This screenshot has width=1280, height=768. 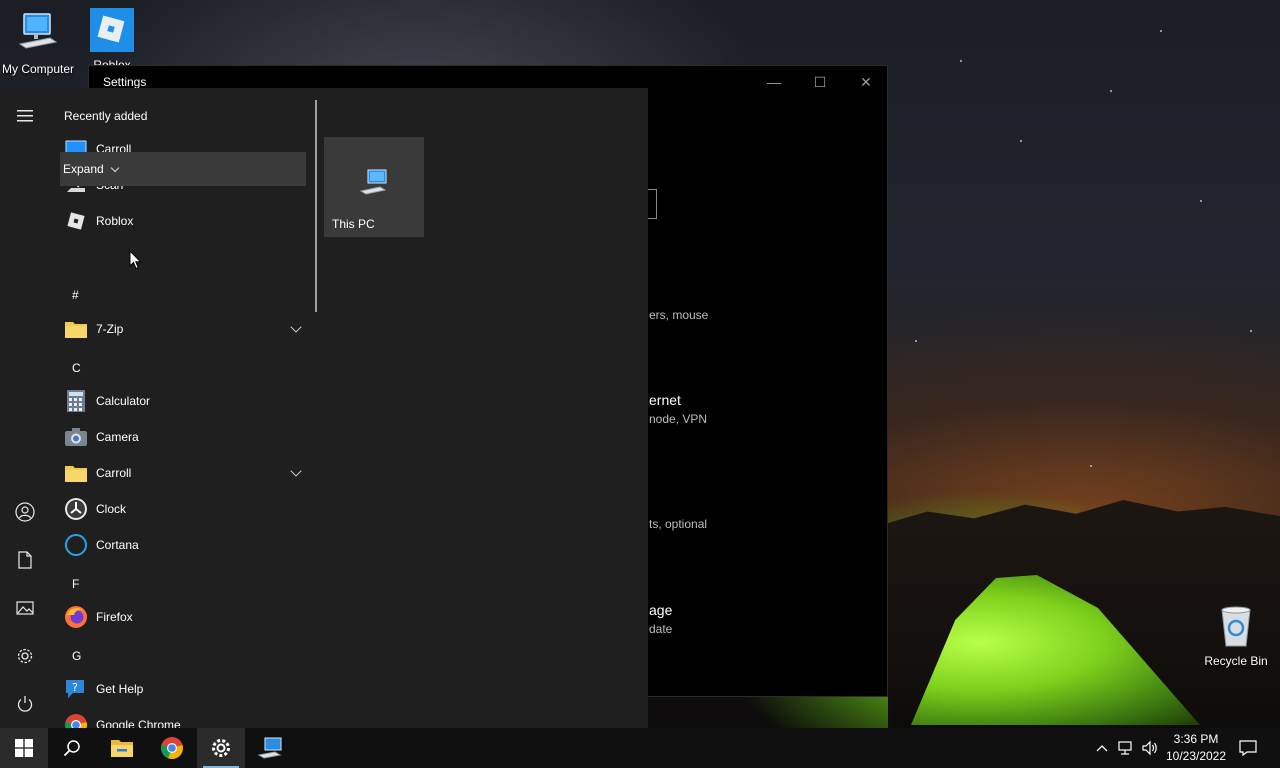 What do you see at coordinates (183, 437) in the screenshot?
I see `app-item-camera: Camera` at bounding box center [183, 437].